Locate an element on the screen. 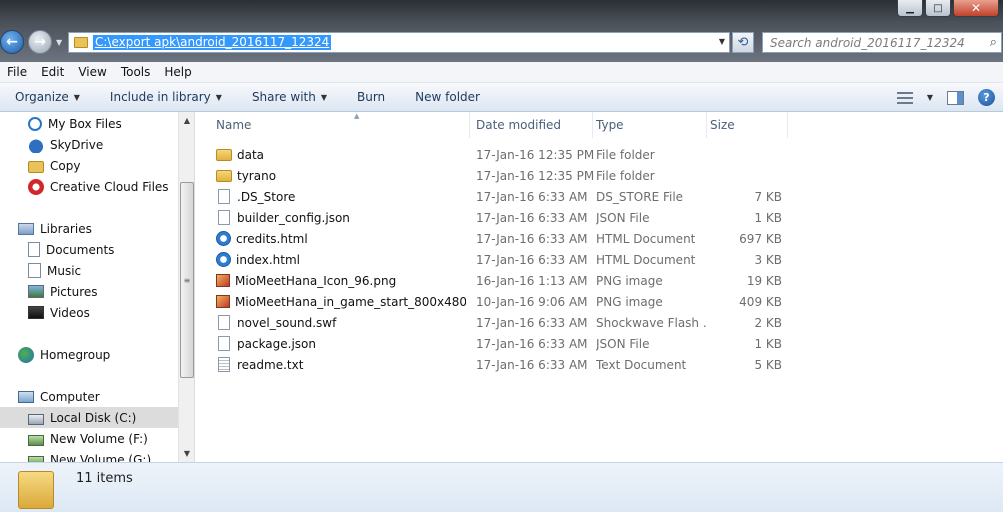 Image resolution: width=1003 pixels, height=512 pixels. nav-scrollbar: ▲ ≡ ▼ is located at coordinates (186, 287).